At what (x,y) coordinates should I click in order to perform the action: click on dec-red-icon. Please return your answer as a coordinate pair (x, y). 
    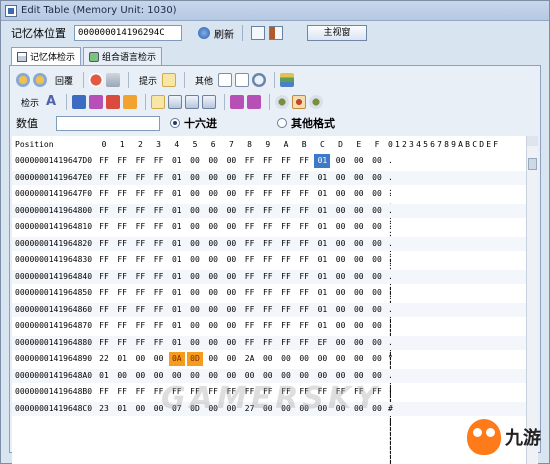
    Looking at the image, I should click on (113, 102).